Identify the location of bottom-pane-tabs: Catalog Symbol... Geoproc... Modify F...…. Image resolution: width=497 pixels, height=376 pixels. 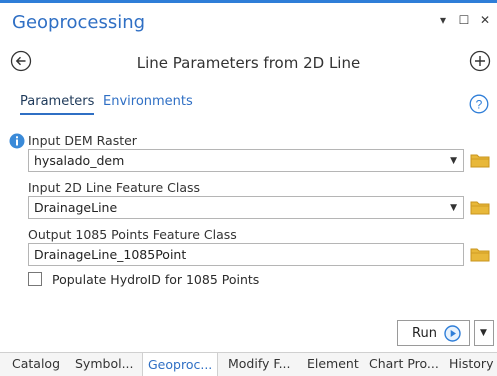
(248, 364).